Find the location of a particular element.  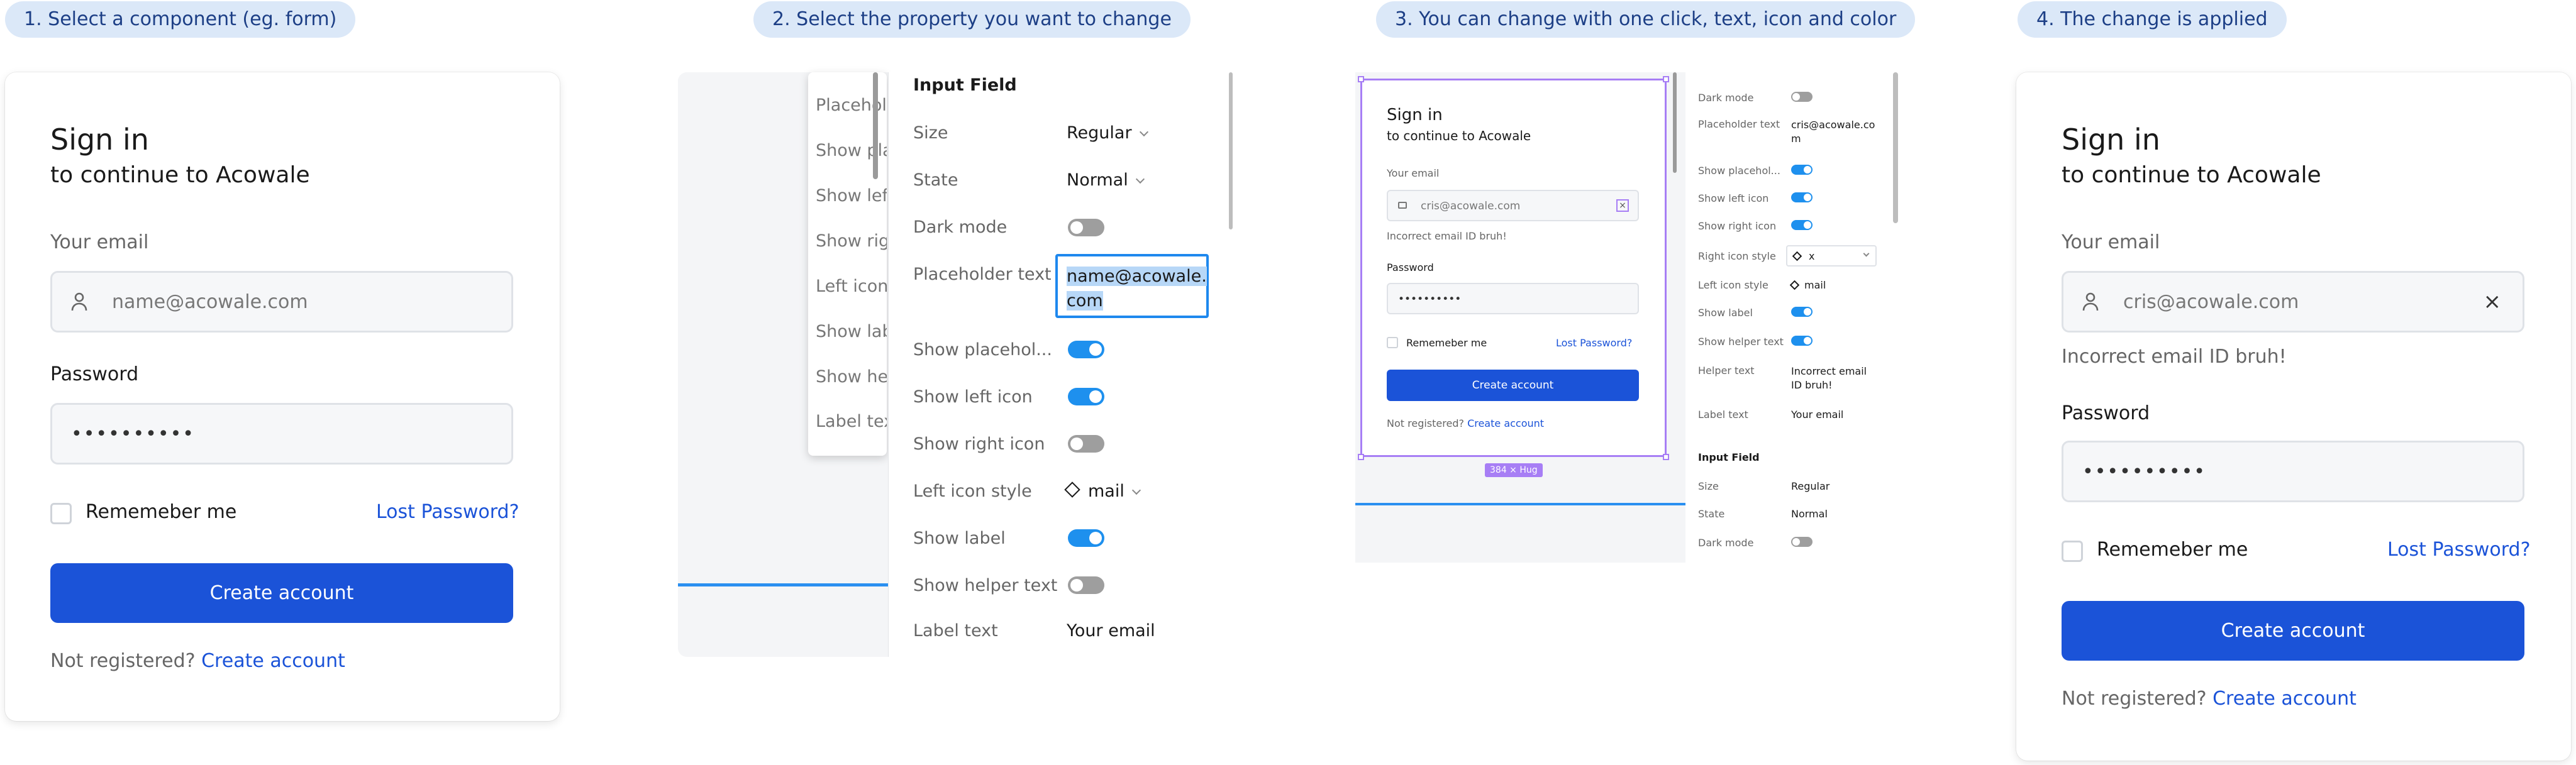

show-left-icon-toggle is located at coordinates (1086, 396).